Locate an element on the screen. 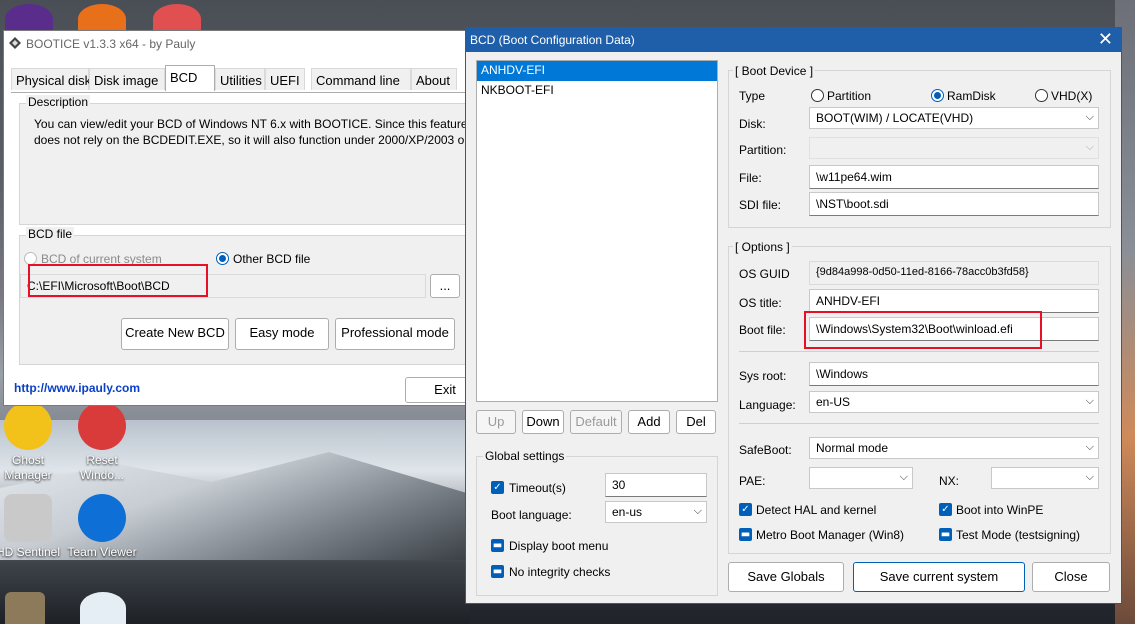  bcd-title: BCD (Boot Configuration Data) is located at coordinates (552, 40).